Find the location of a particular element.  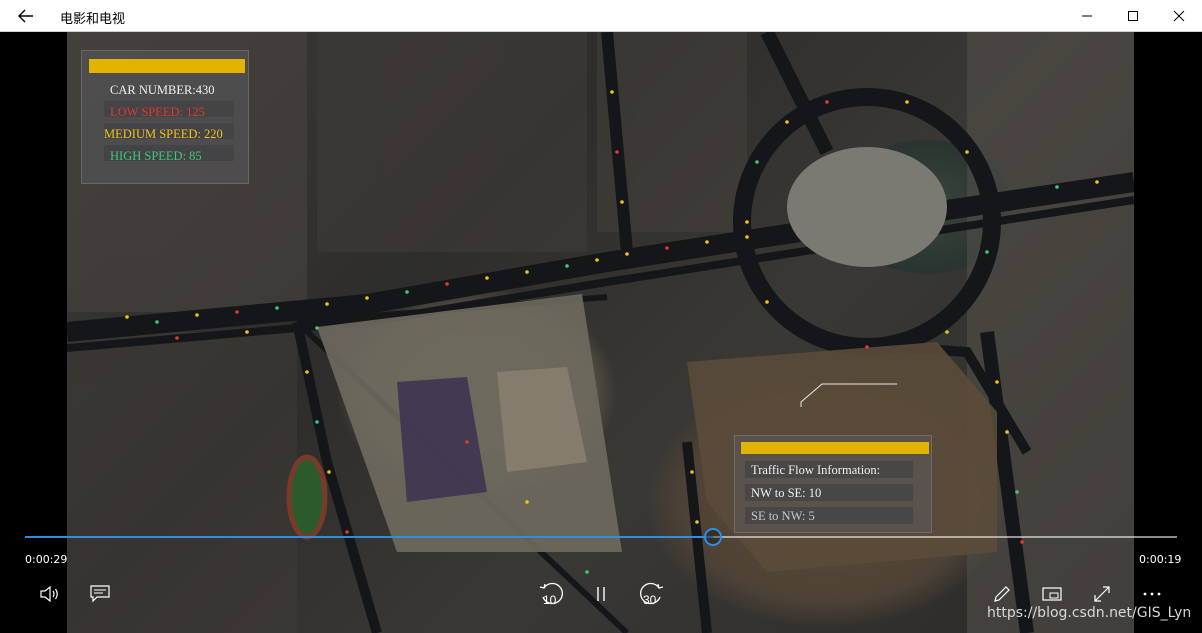

more-options-button is located at coordinates (1152, 594).